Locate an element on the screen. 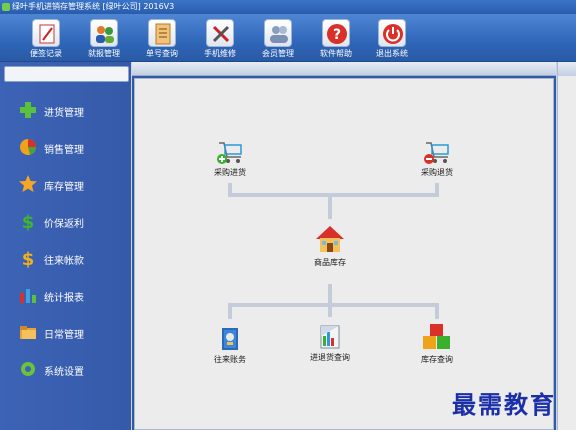 The width and height of the screenshot is (576, 430). star-icon is located at coordinates (28, 183).